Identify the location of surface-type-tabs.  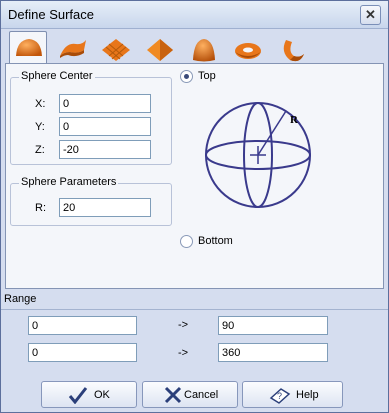
(194, 47).